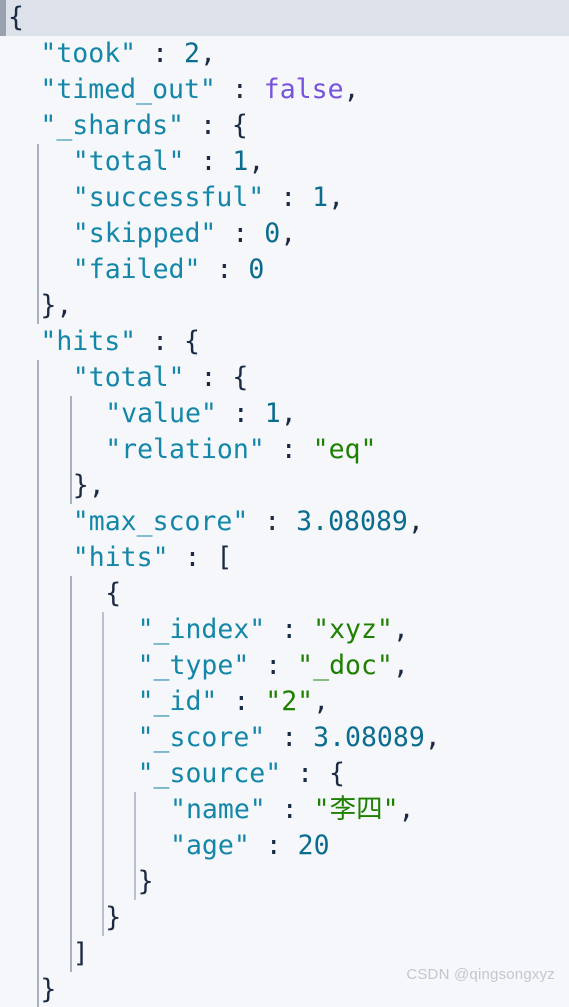  Describe the element at coordinates (113, 593) in the screenshot. I see `token-p: {` at that location.